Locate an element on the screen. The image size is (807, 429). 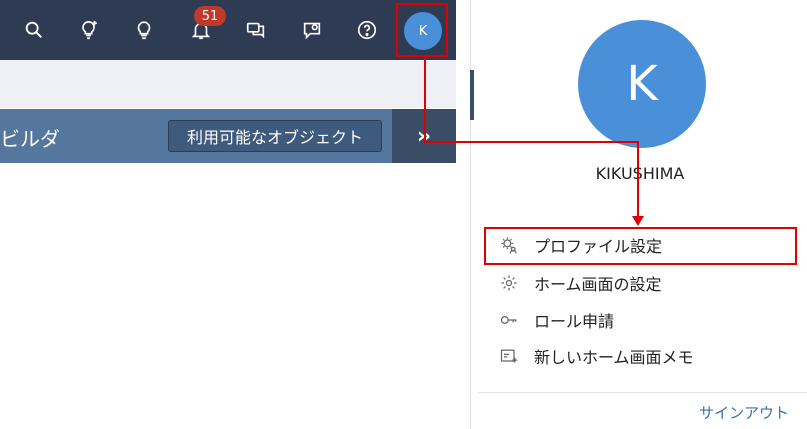
menu-item-label: ホーム画面の設定 is located at coordinates (598, 284).